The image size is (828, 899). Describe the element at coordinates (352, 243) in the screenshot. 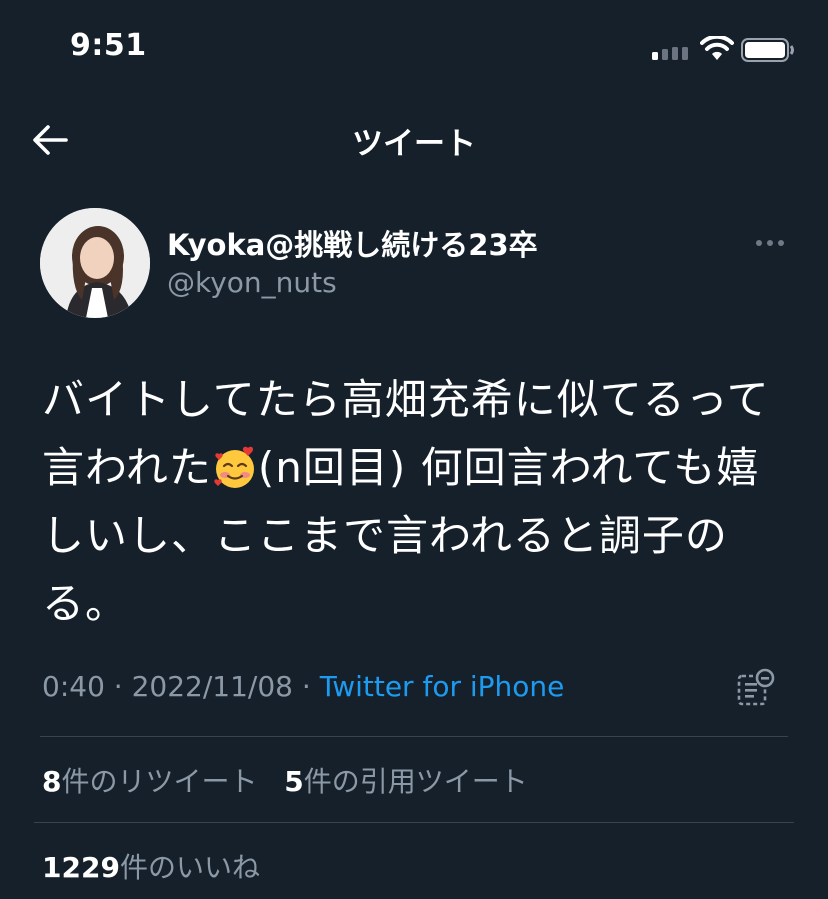

I see `author-display-name: Kyoka@挑戦し続ける23卒` at that location.